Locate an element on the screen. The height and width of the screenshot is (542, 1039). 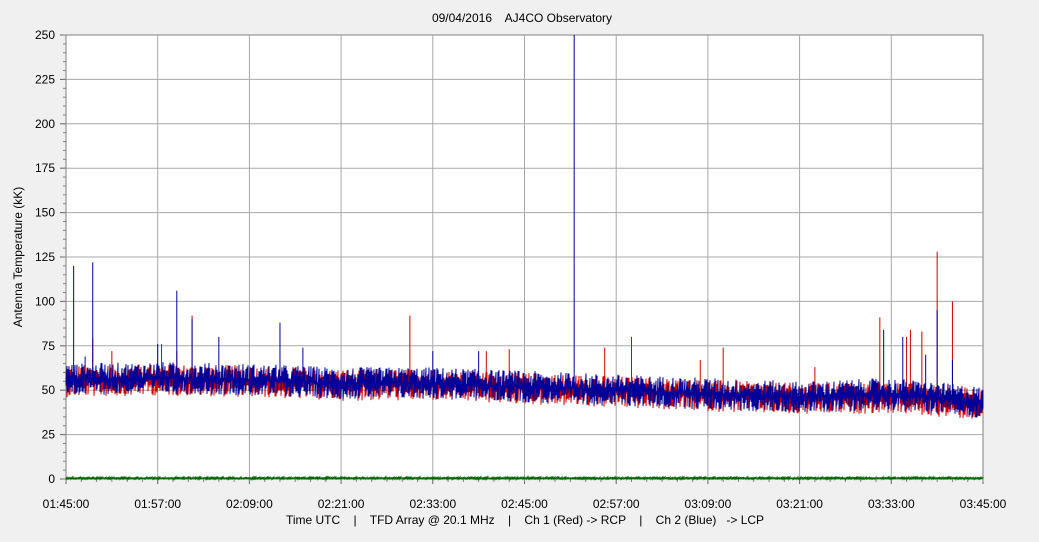
y-tick-label: 175 is located at coordinates (45, 168).